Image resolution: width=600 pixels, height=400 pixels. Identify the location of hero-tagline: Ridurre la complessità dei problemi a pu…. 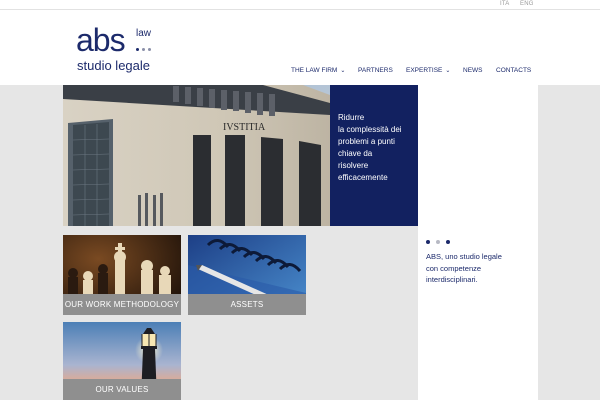
(378, 148).